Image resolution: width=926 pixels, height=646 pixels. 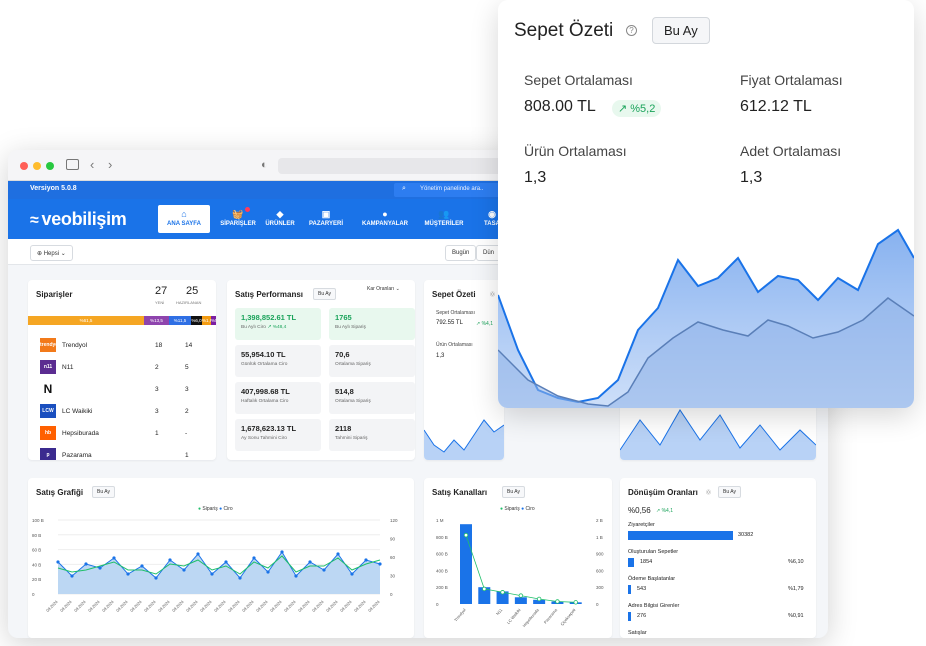 What do you see at coordinates (50, 166) in the screenshot?
I see `maximize-window-button` at bounding box center [50, 166].